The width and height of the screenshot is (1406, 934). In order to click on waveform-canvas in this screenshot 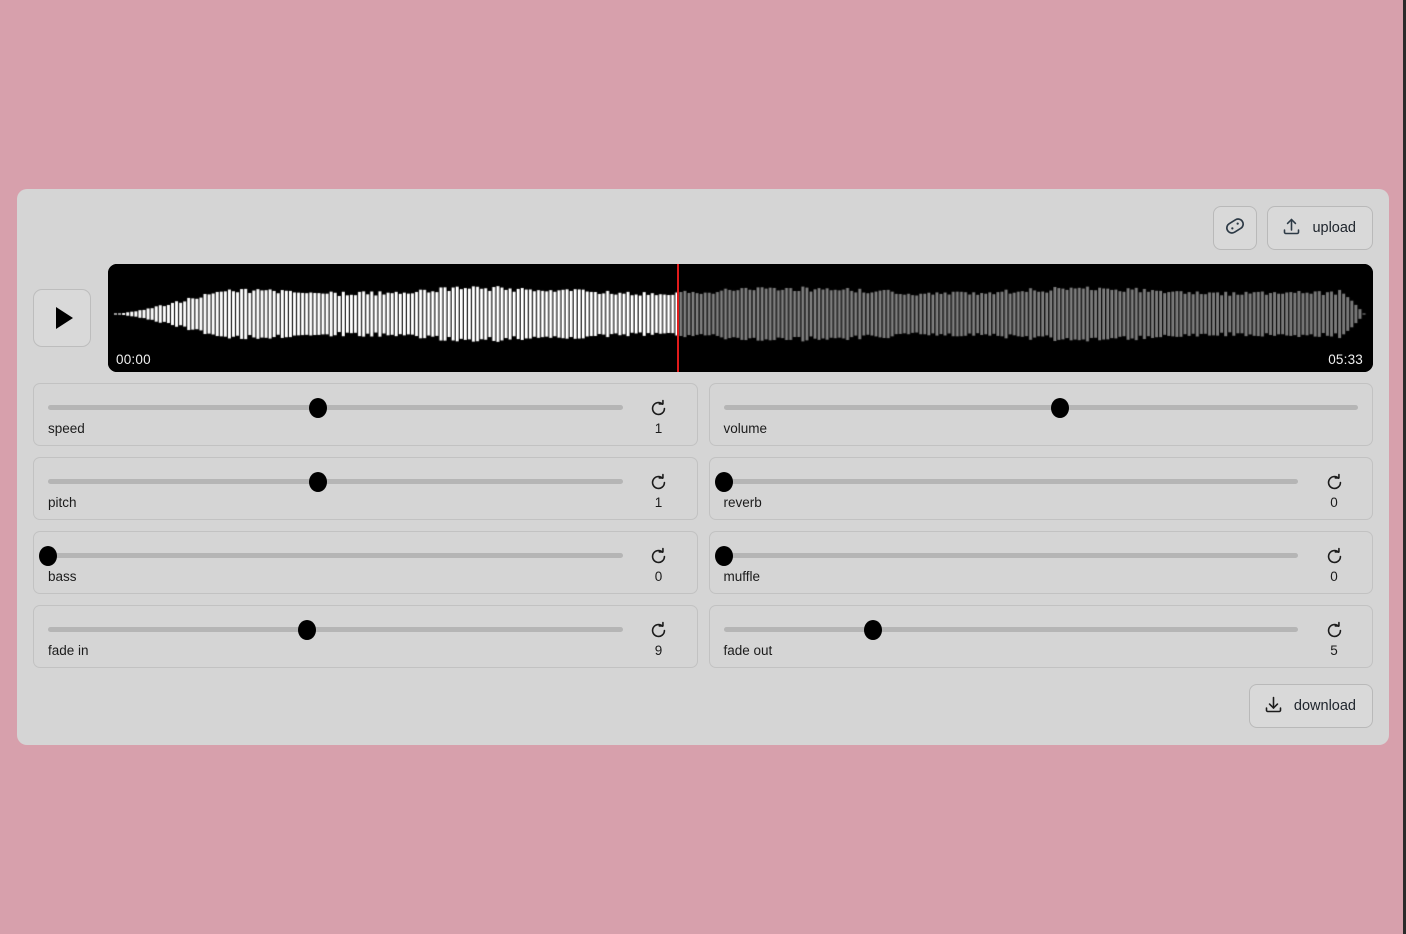, I will do `click(740, 318)`.